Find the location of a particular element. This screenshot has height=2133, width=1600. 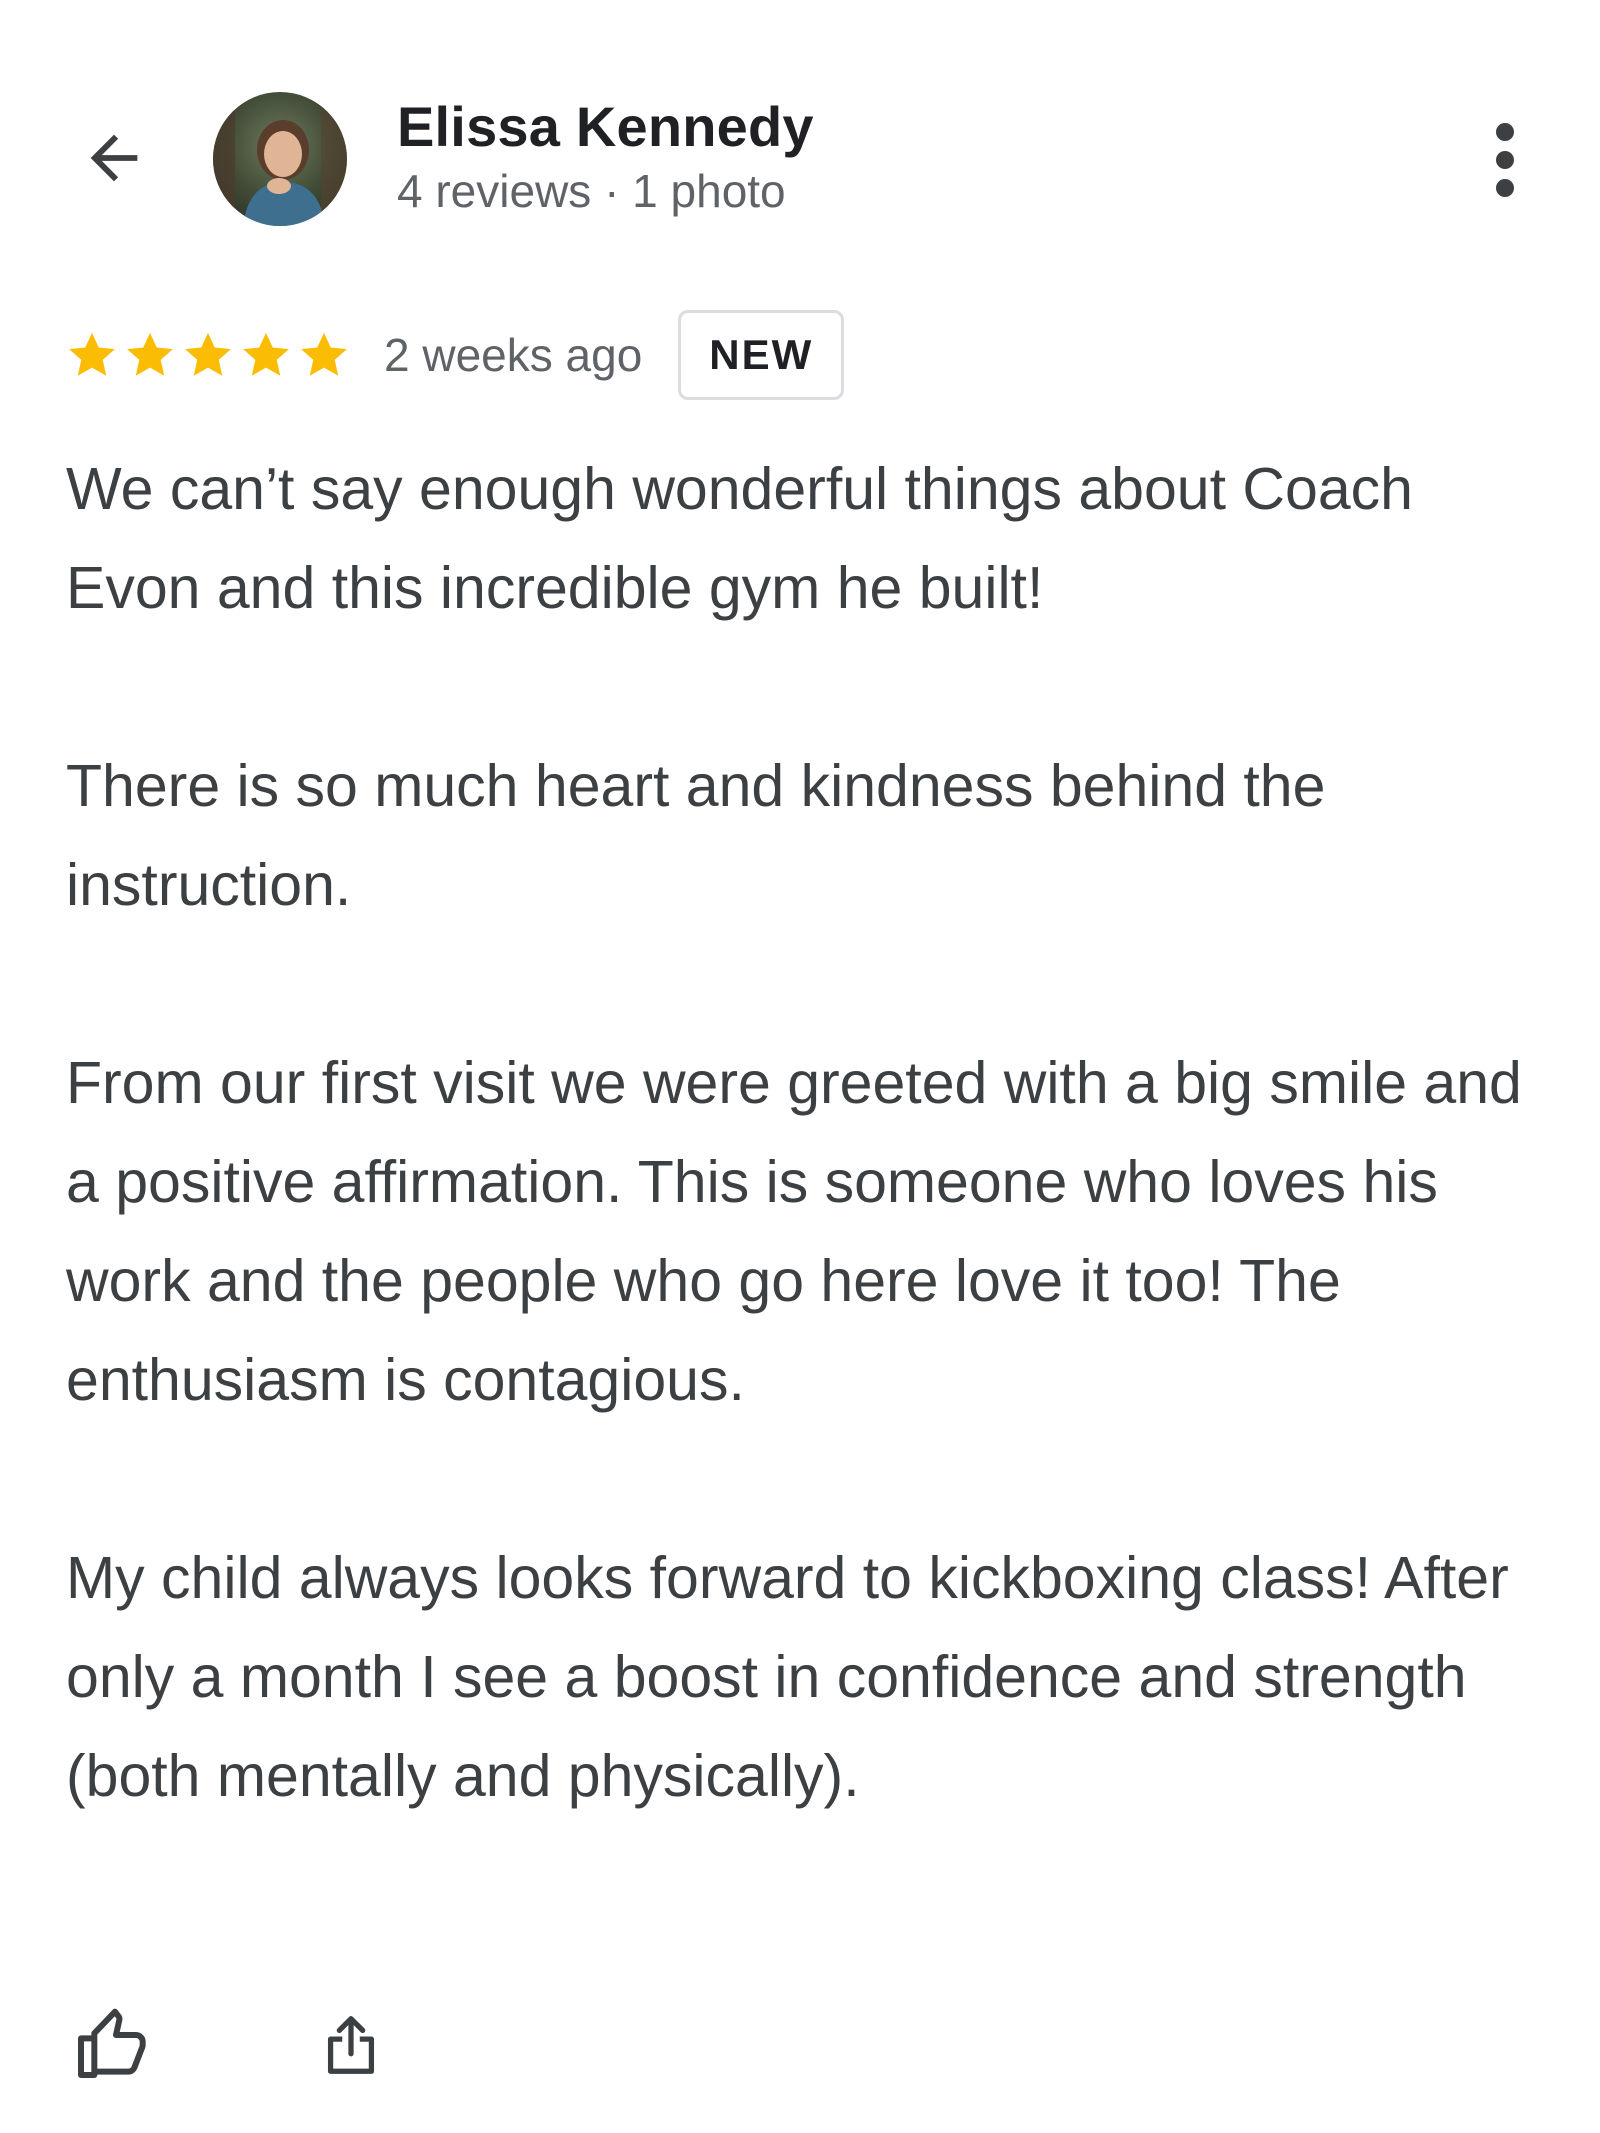

like-button is located at coordinates (111, 2045).